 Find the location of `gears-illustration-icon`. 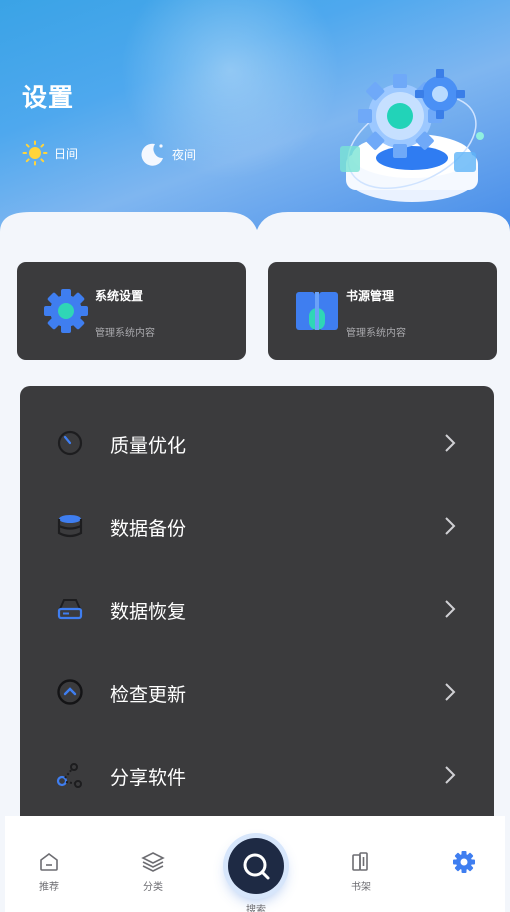

gears-illustration-icon is located at coordinates (412, 135).